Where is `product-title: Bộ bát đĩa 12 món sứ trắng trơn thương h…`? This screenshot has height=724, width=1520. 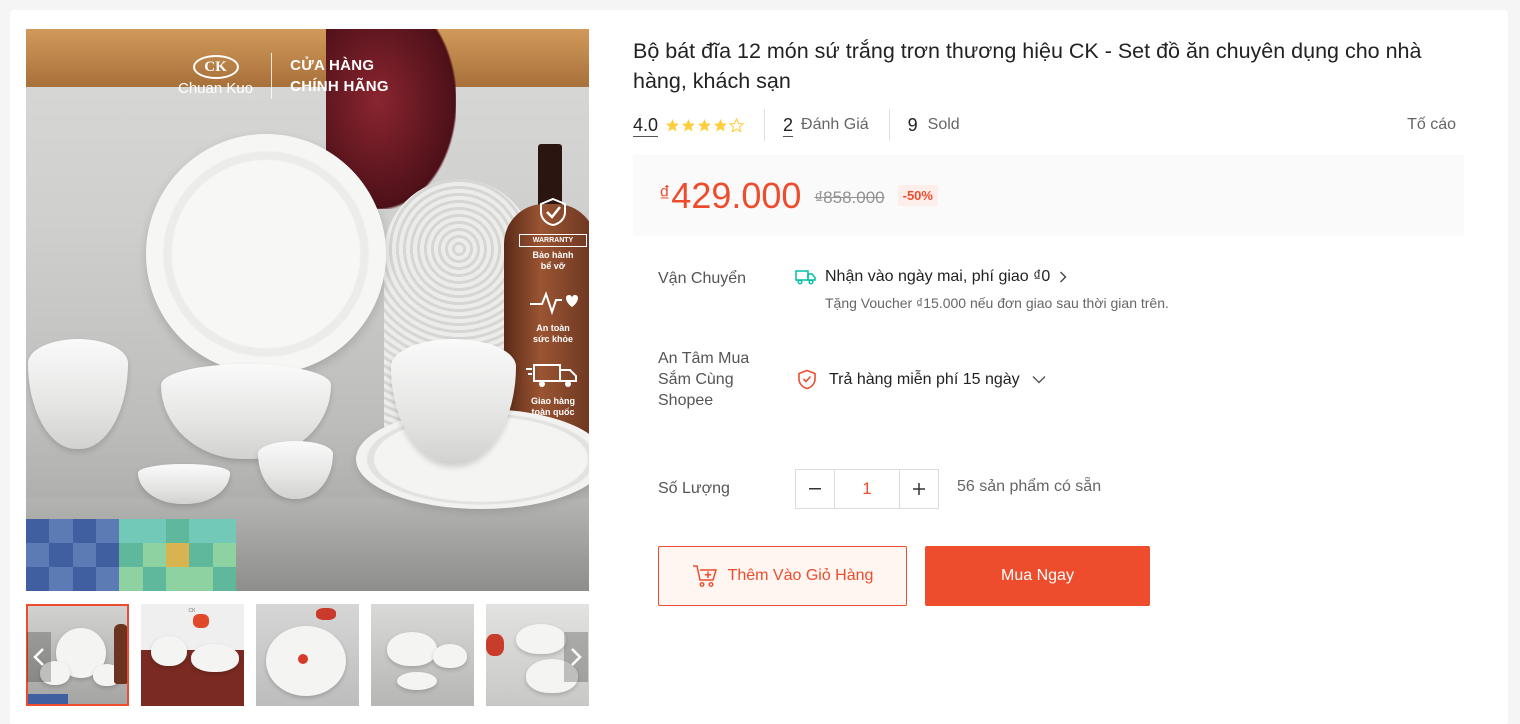 product-title: Bộ bát đĩa 12 món sứ trắng trơn thương h… is located at coordinates (1027, 66).